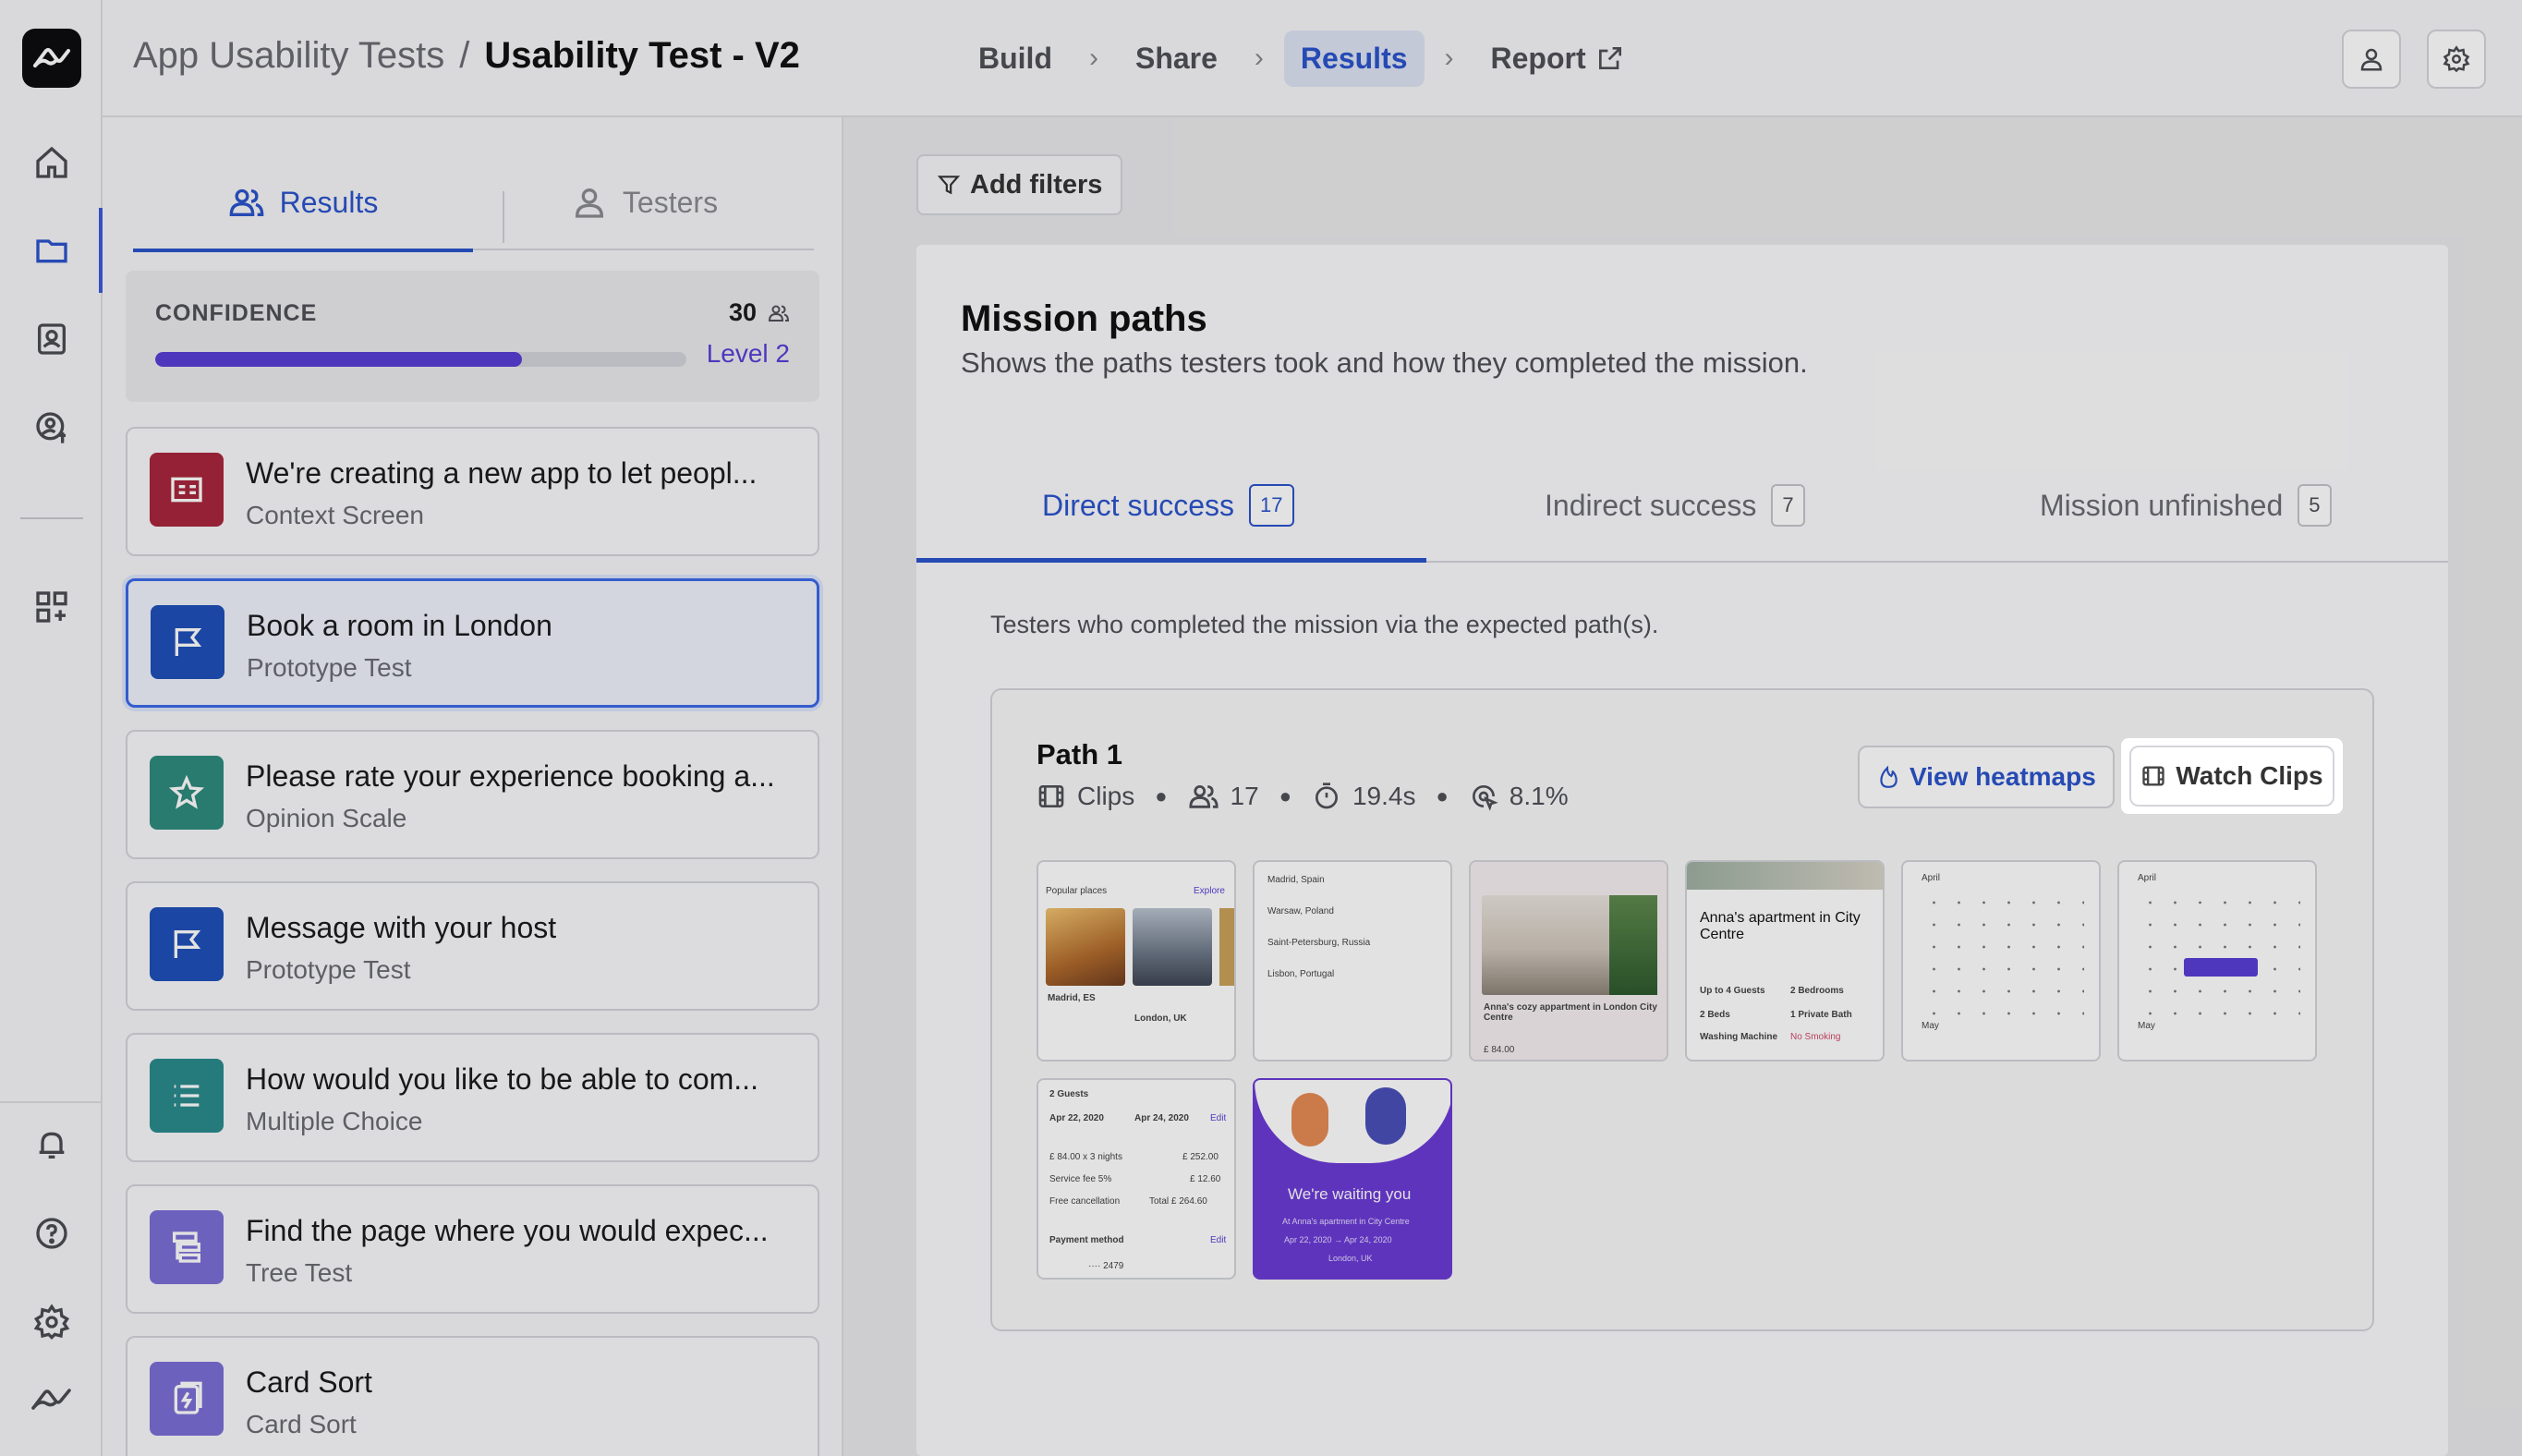 This screenshot has width=2522, height=1456. Describe the element at coordinates (1821, 1015) in the screenshot. I see `thumb-text: 1 Private Bath` at that location.